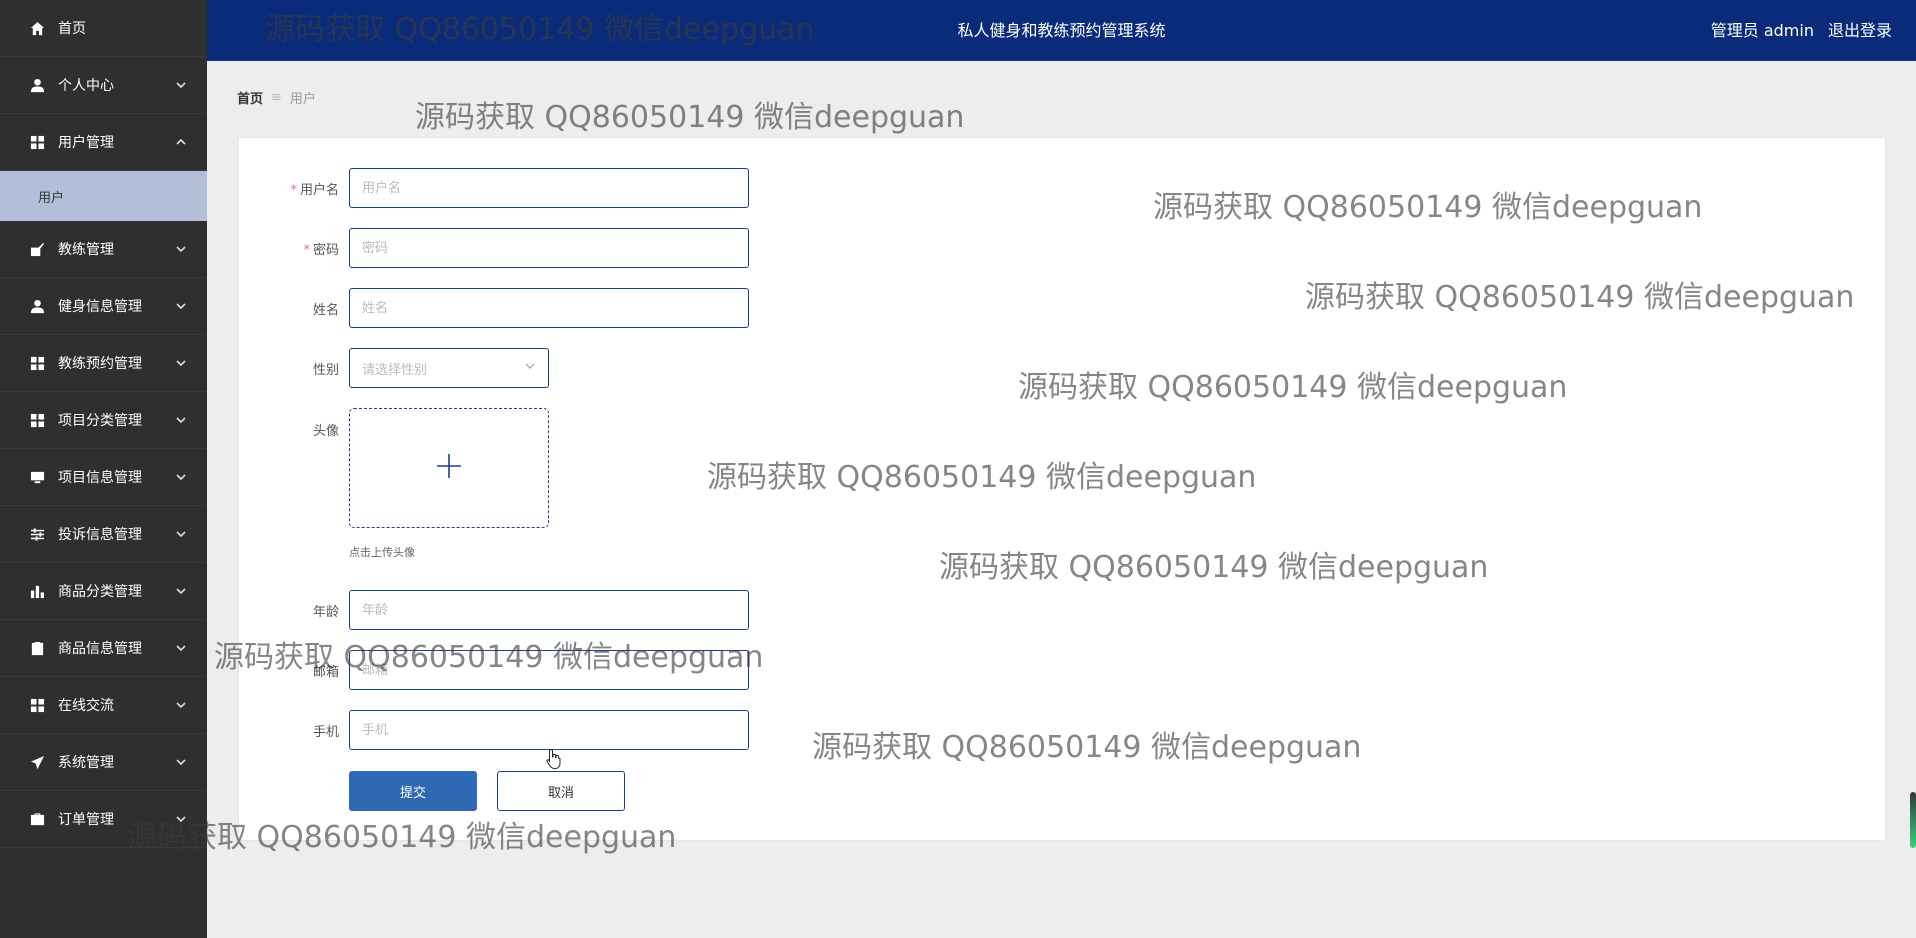  Describe the element at coordinates (37, 819) in the screenshot. I see `briefcase-icon` at that location.